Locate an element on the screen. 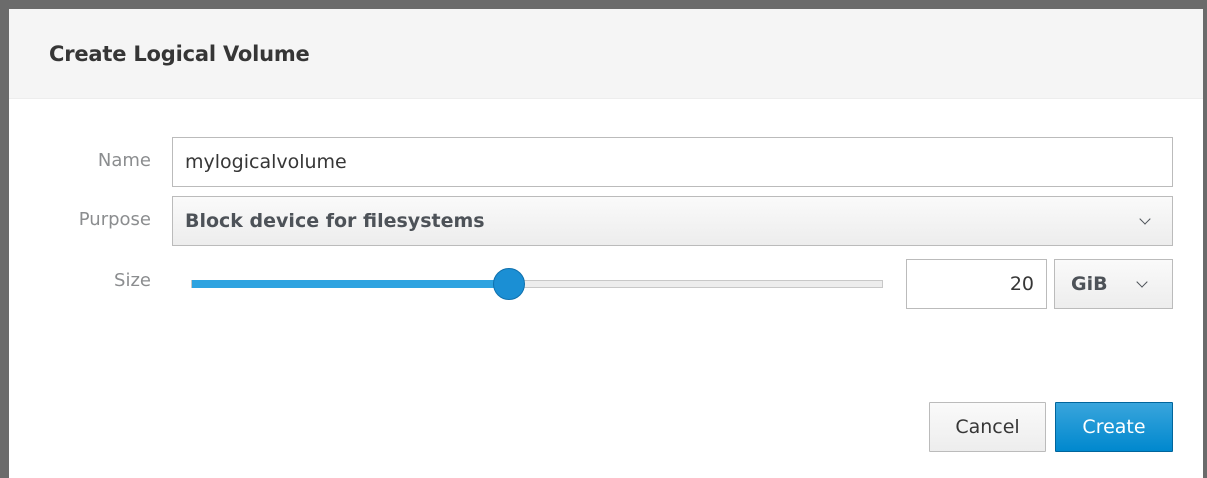  purpose-label: Purpose is located at coordinates (114, 219).